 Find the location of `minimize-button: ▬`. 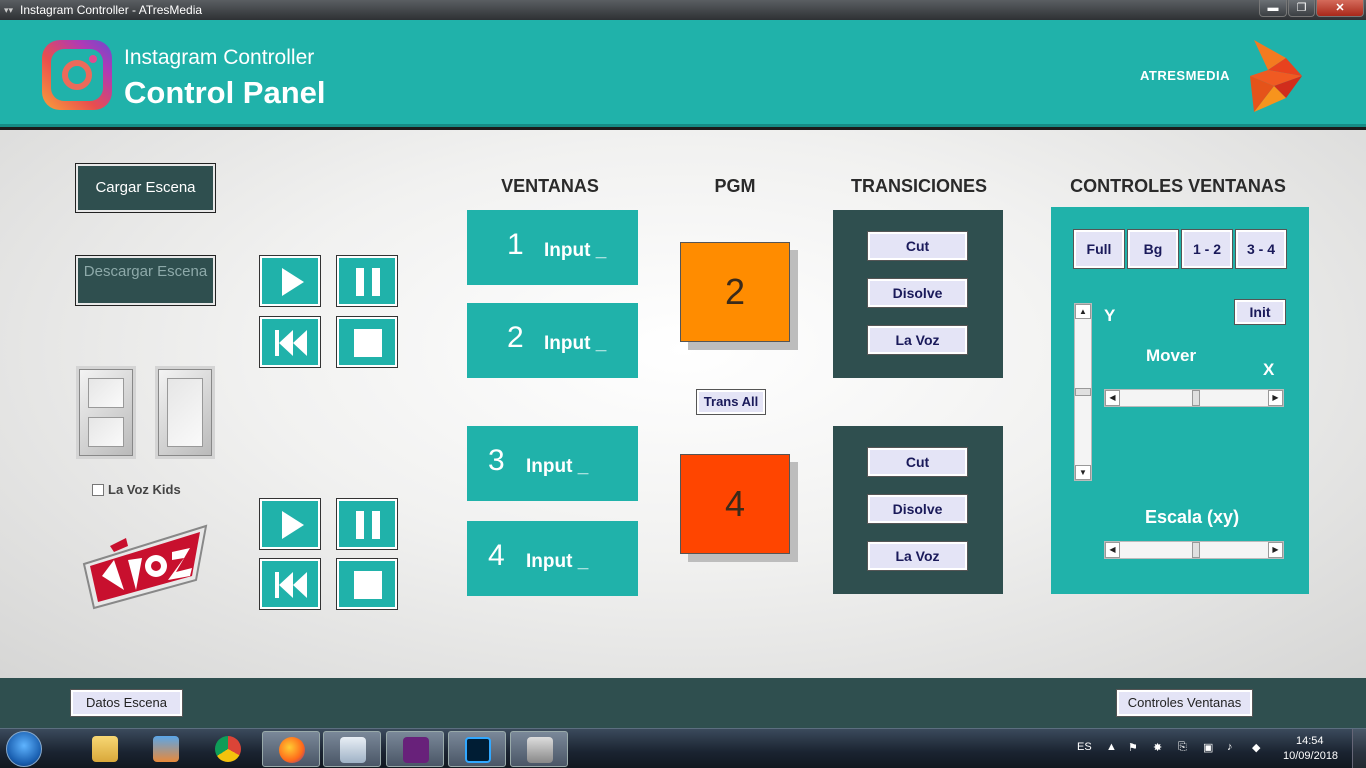

minimize-button: ▬ is located at coordinates (1273, 8).